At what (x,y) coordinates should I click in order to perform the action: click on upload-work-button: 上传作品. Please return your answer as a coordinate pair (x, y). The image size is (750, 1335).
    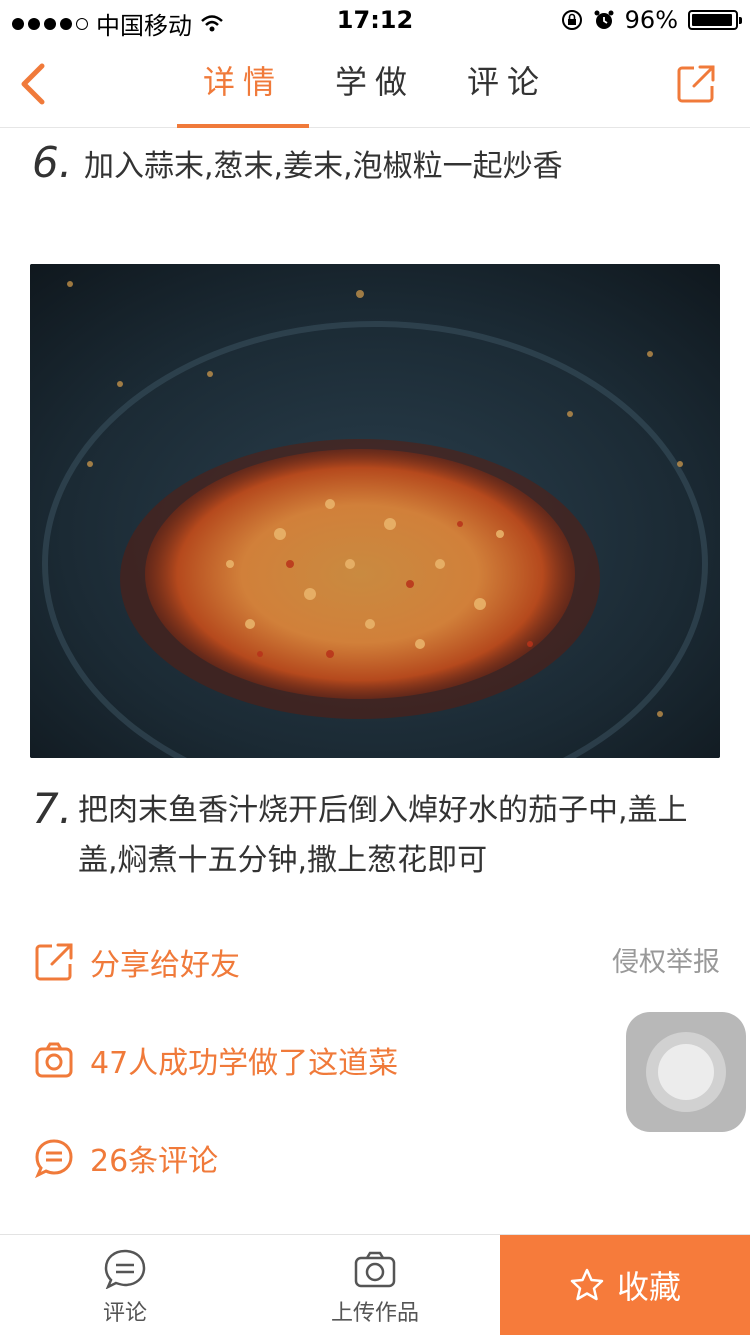
    Looking at the image, I should click on (375, 1285).